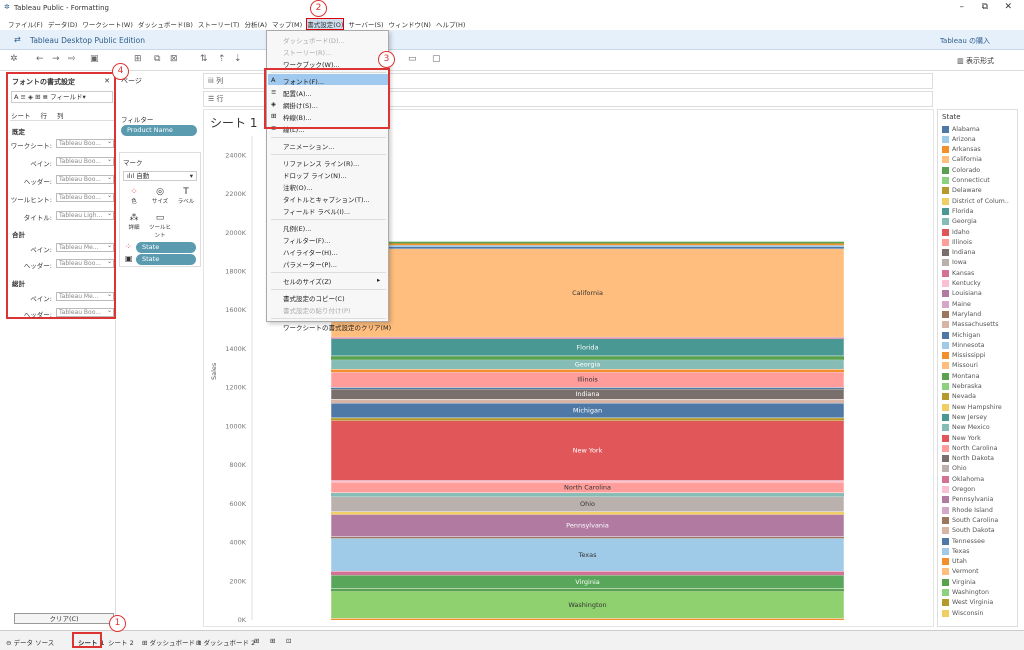  What do you see at coordinates (255, 24) in the screenshot?
I see `menu-5: 分析(A)` at bounding box center [255, 24].